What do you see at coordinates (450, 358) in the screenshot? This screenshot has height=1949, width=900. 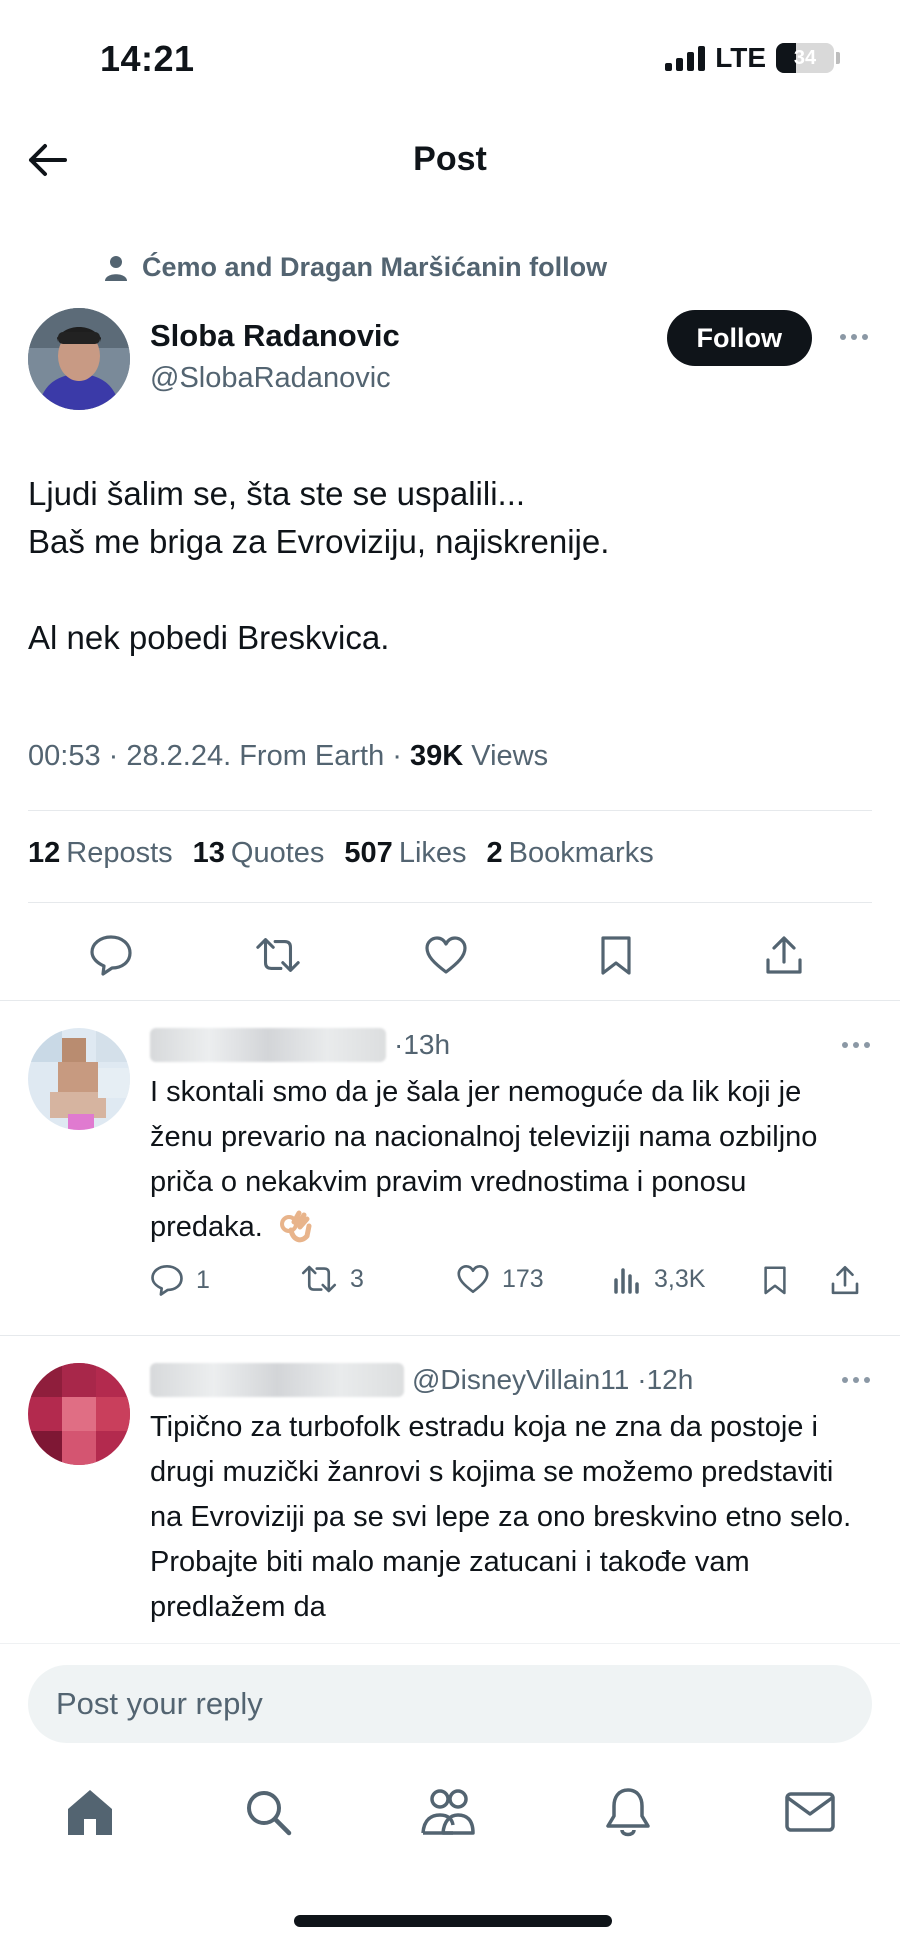 I see `author-row: Sloba Radanovic @SlobaRadanovic Follow` at bounding box center [450, 358].